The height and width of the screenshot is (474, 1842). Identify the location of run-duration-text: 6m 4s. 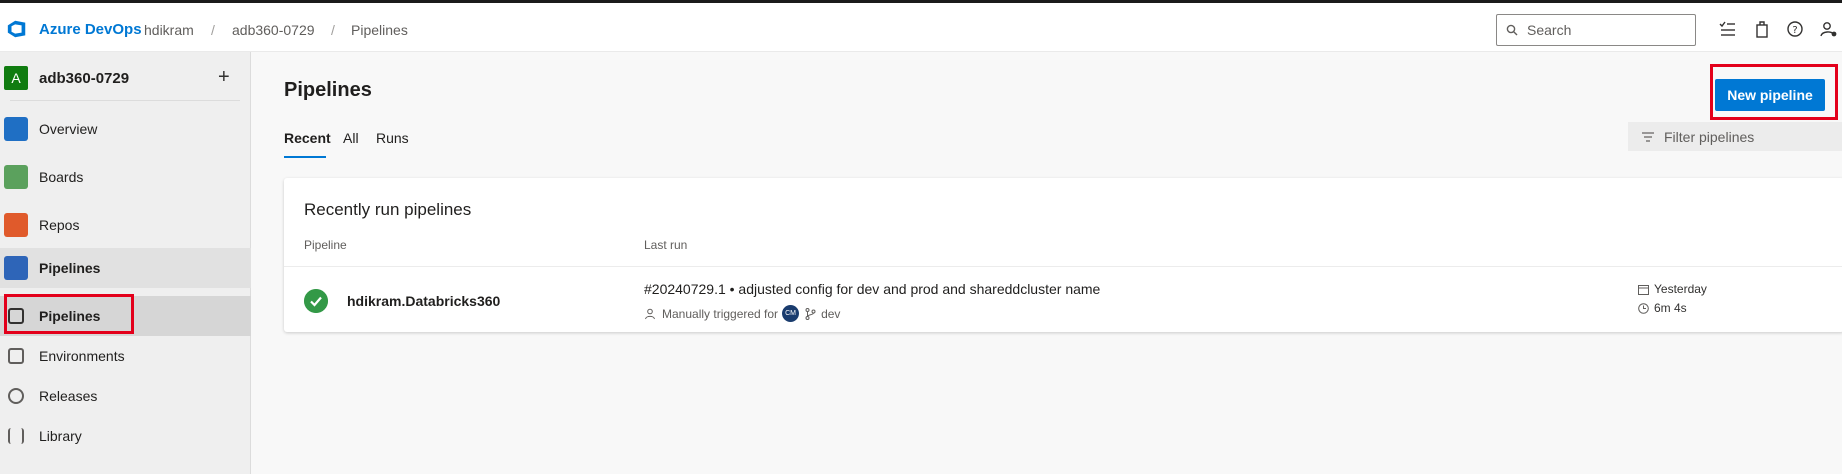
(1670, 308).